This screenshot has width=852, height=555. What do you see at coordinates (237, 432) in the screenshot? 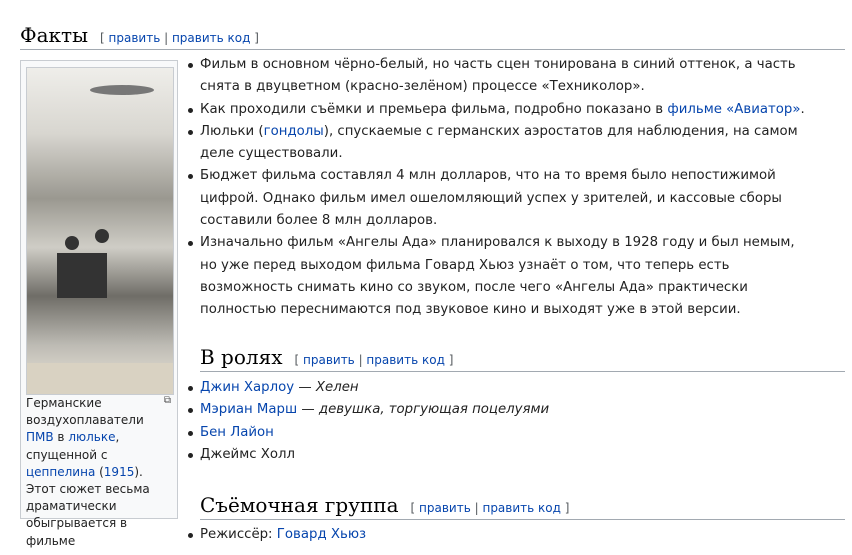
I see `actor-link: Бен Лайон` at bounding box center [237, 432].